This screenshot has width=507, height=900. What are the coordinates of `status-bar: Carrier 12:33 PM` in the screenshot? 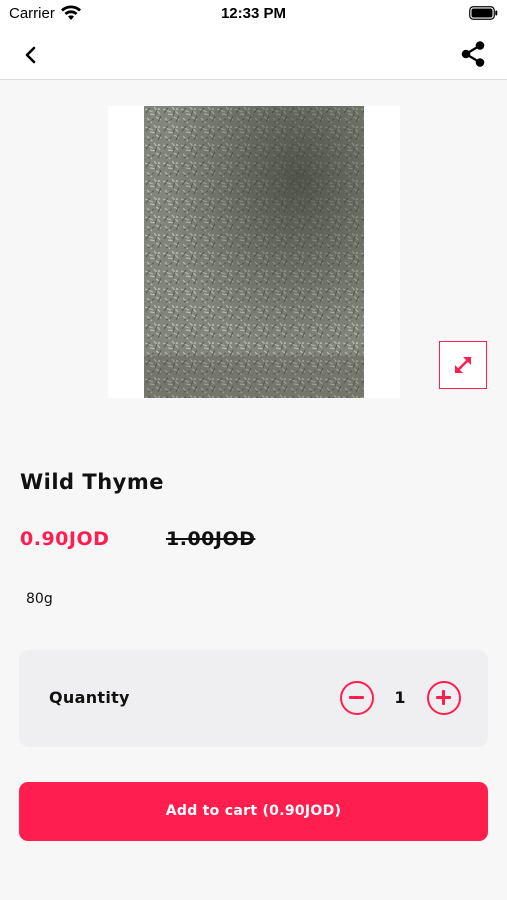 It's located at (253, 15).